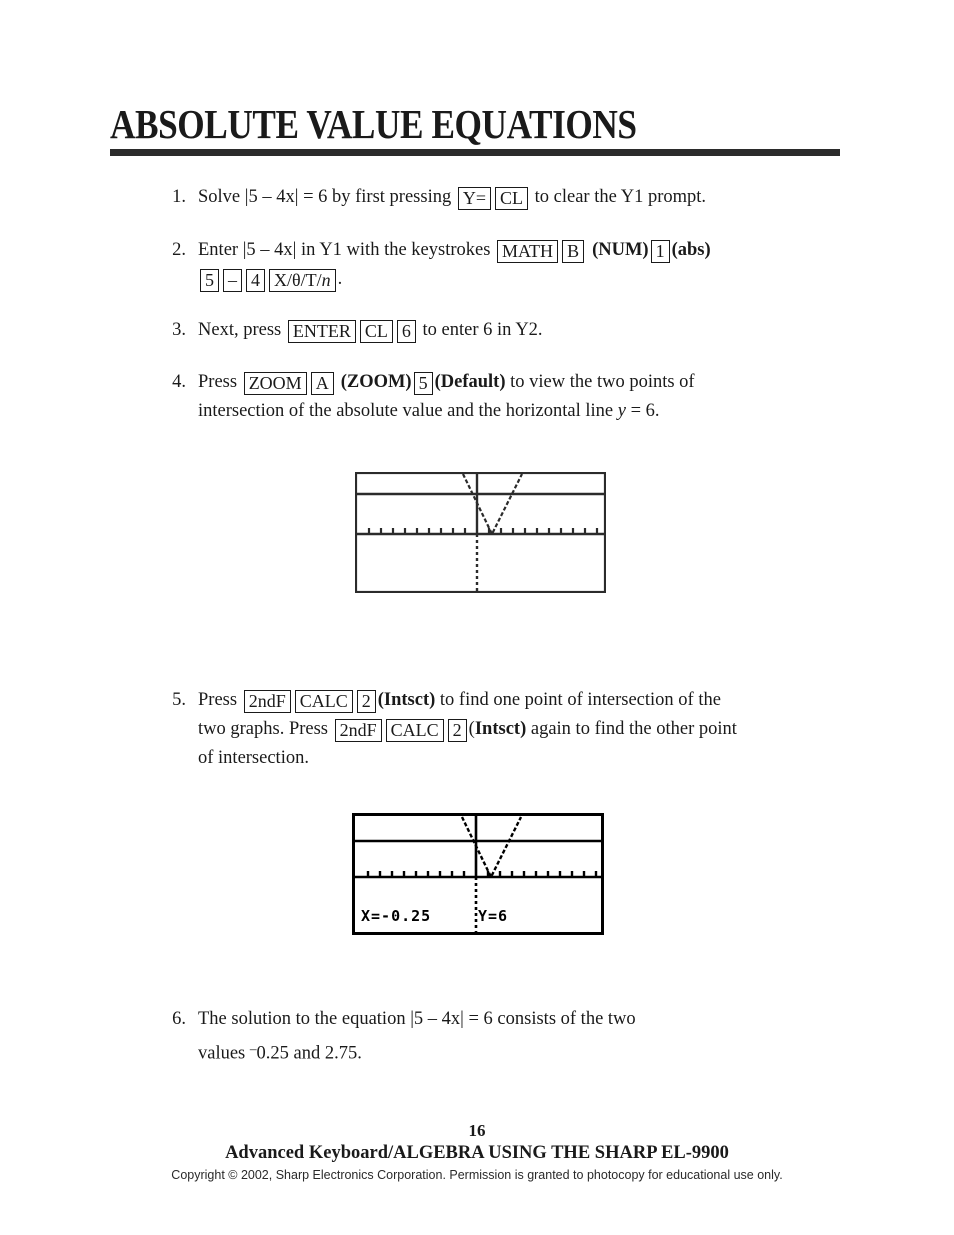 The height and width of the screenshot is (1235, 954). I want to click on page-title: ABSOLUTE VALUE EQUATIONS, so click(373, 124).